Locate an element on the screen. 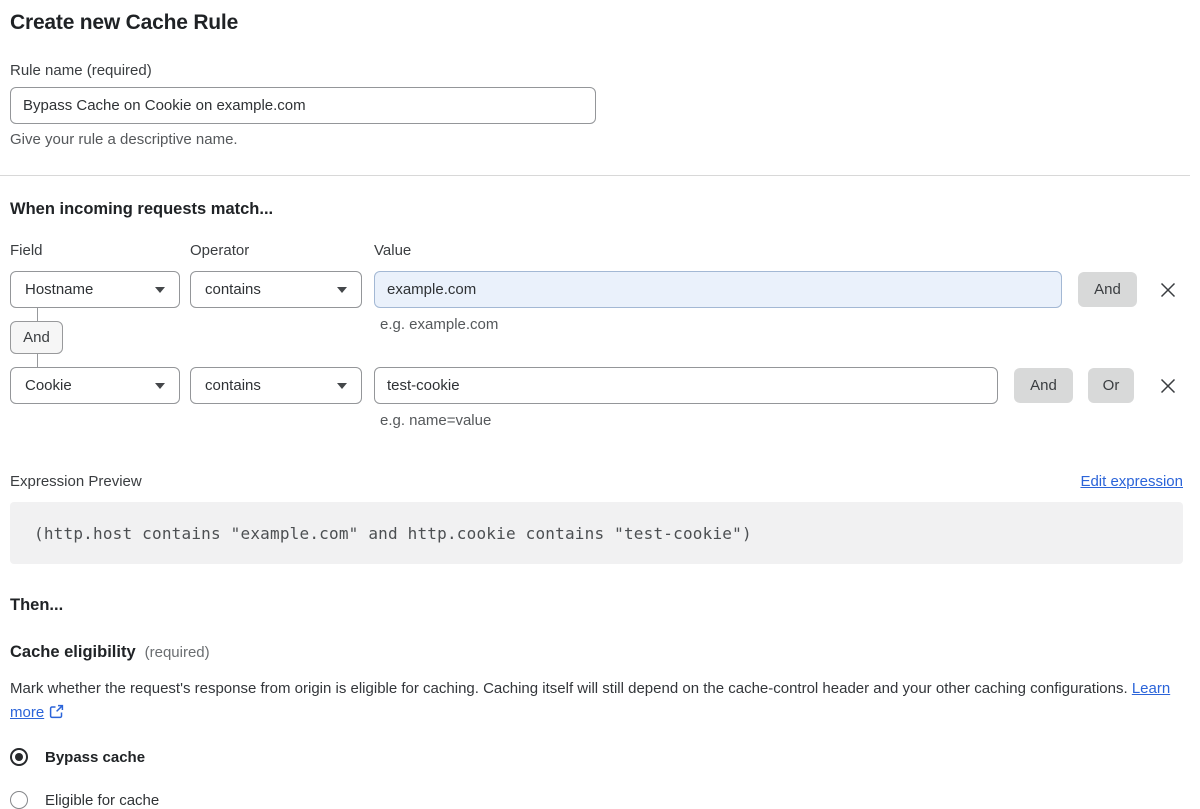 The height and width of the screenshot is (809, 1200). match-row-2: Cookie contains And Or is located at coordinates (596, 385).